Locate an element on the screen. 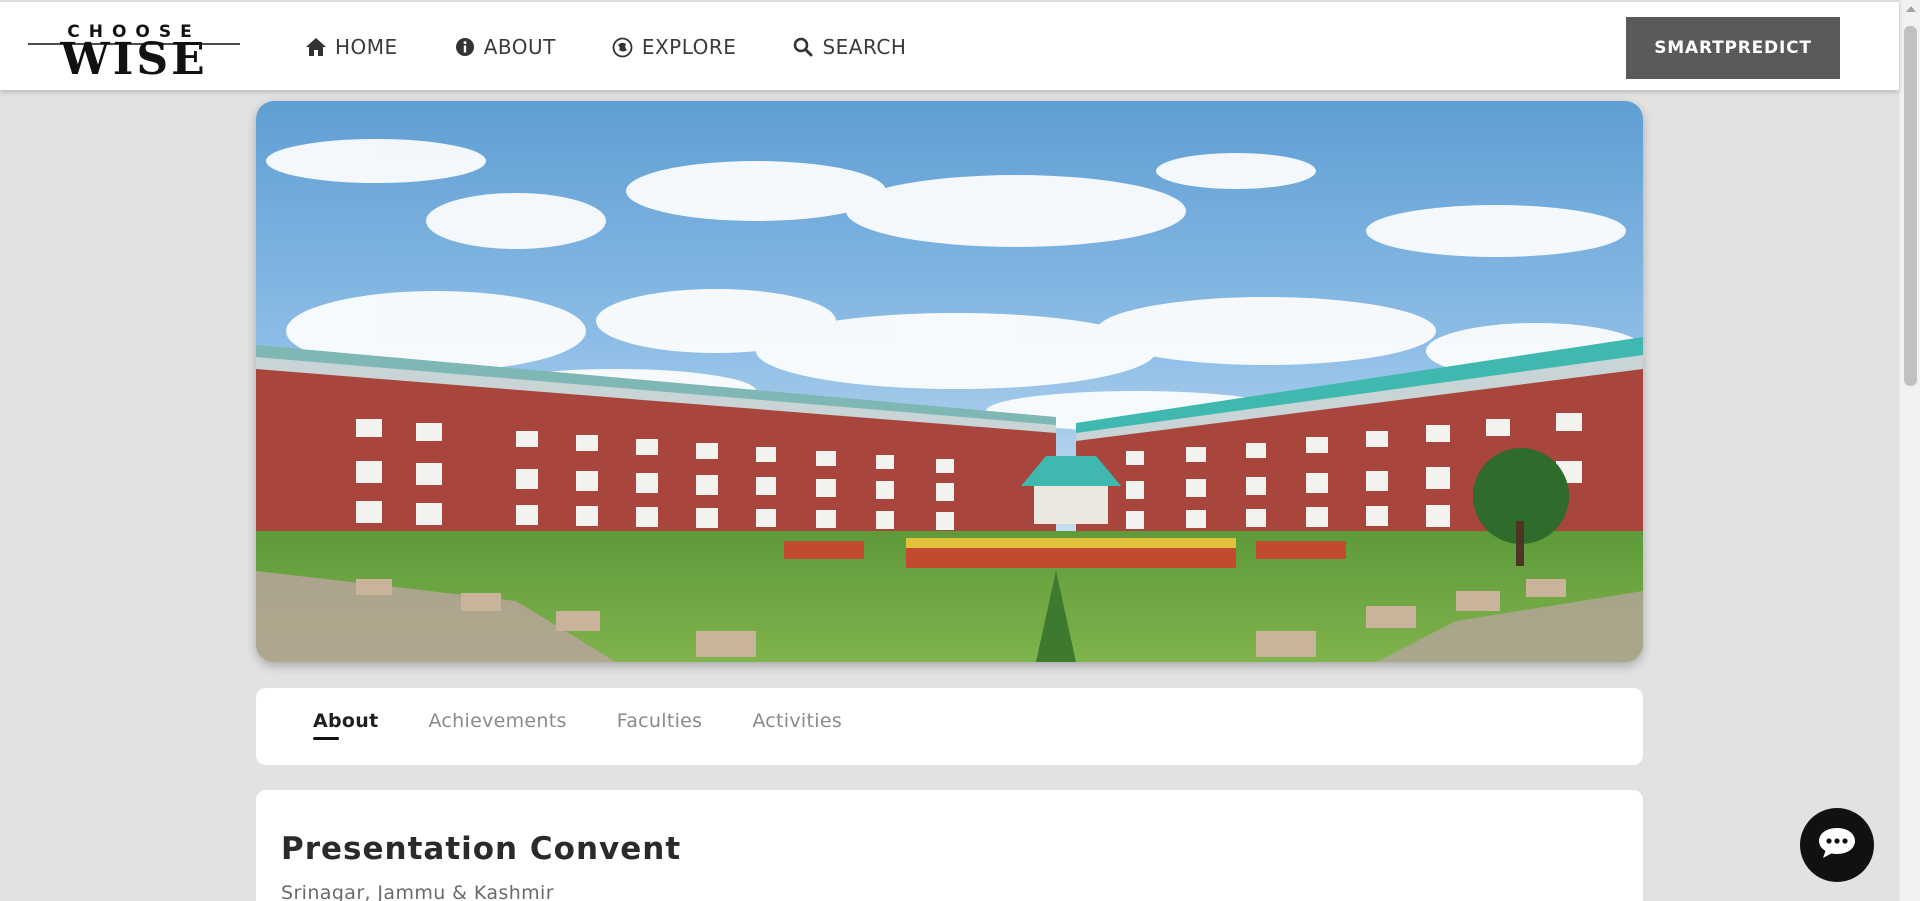  school-location: Srinagar, Jammu & Kashmir is located at coordinates (417, 891).